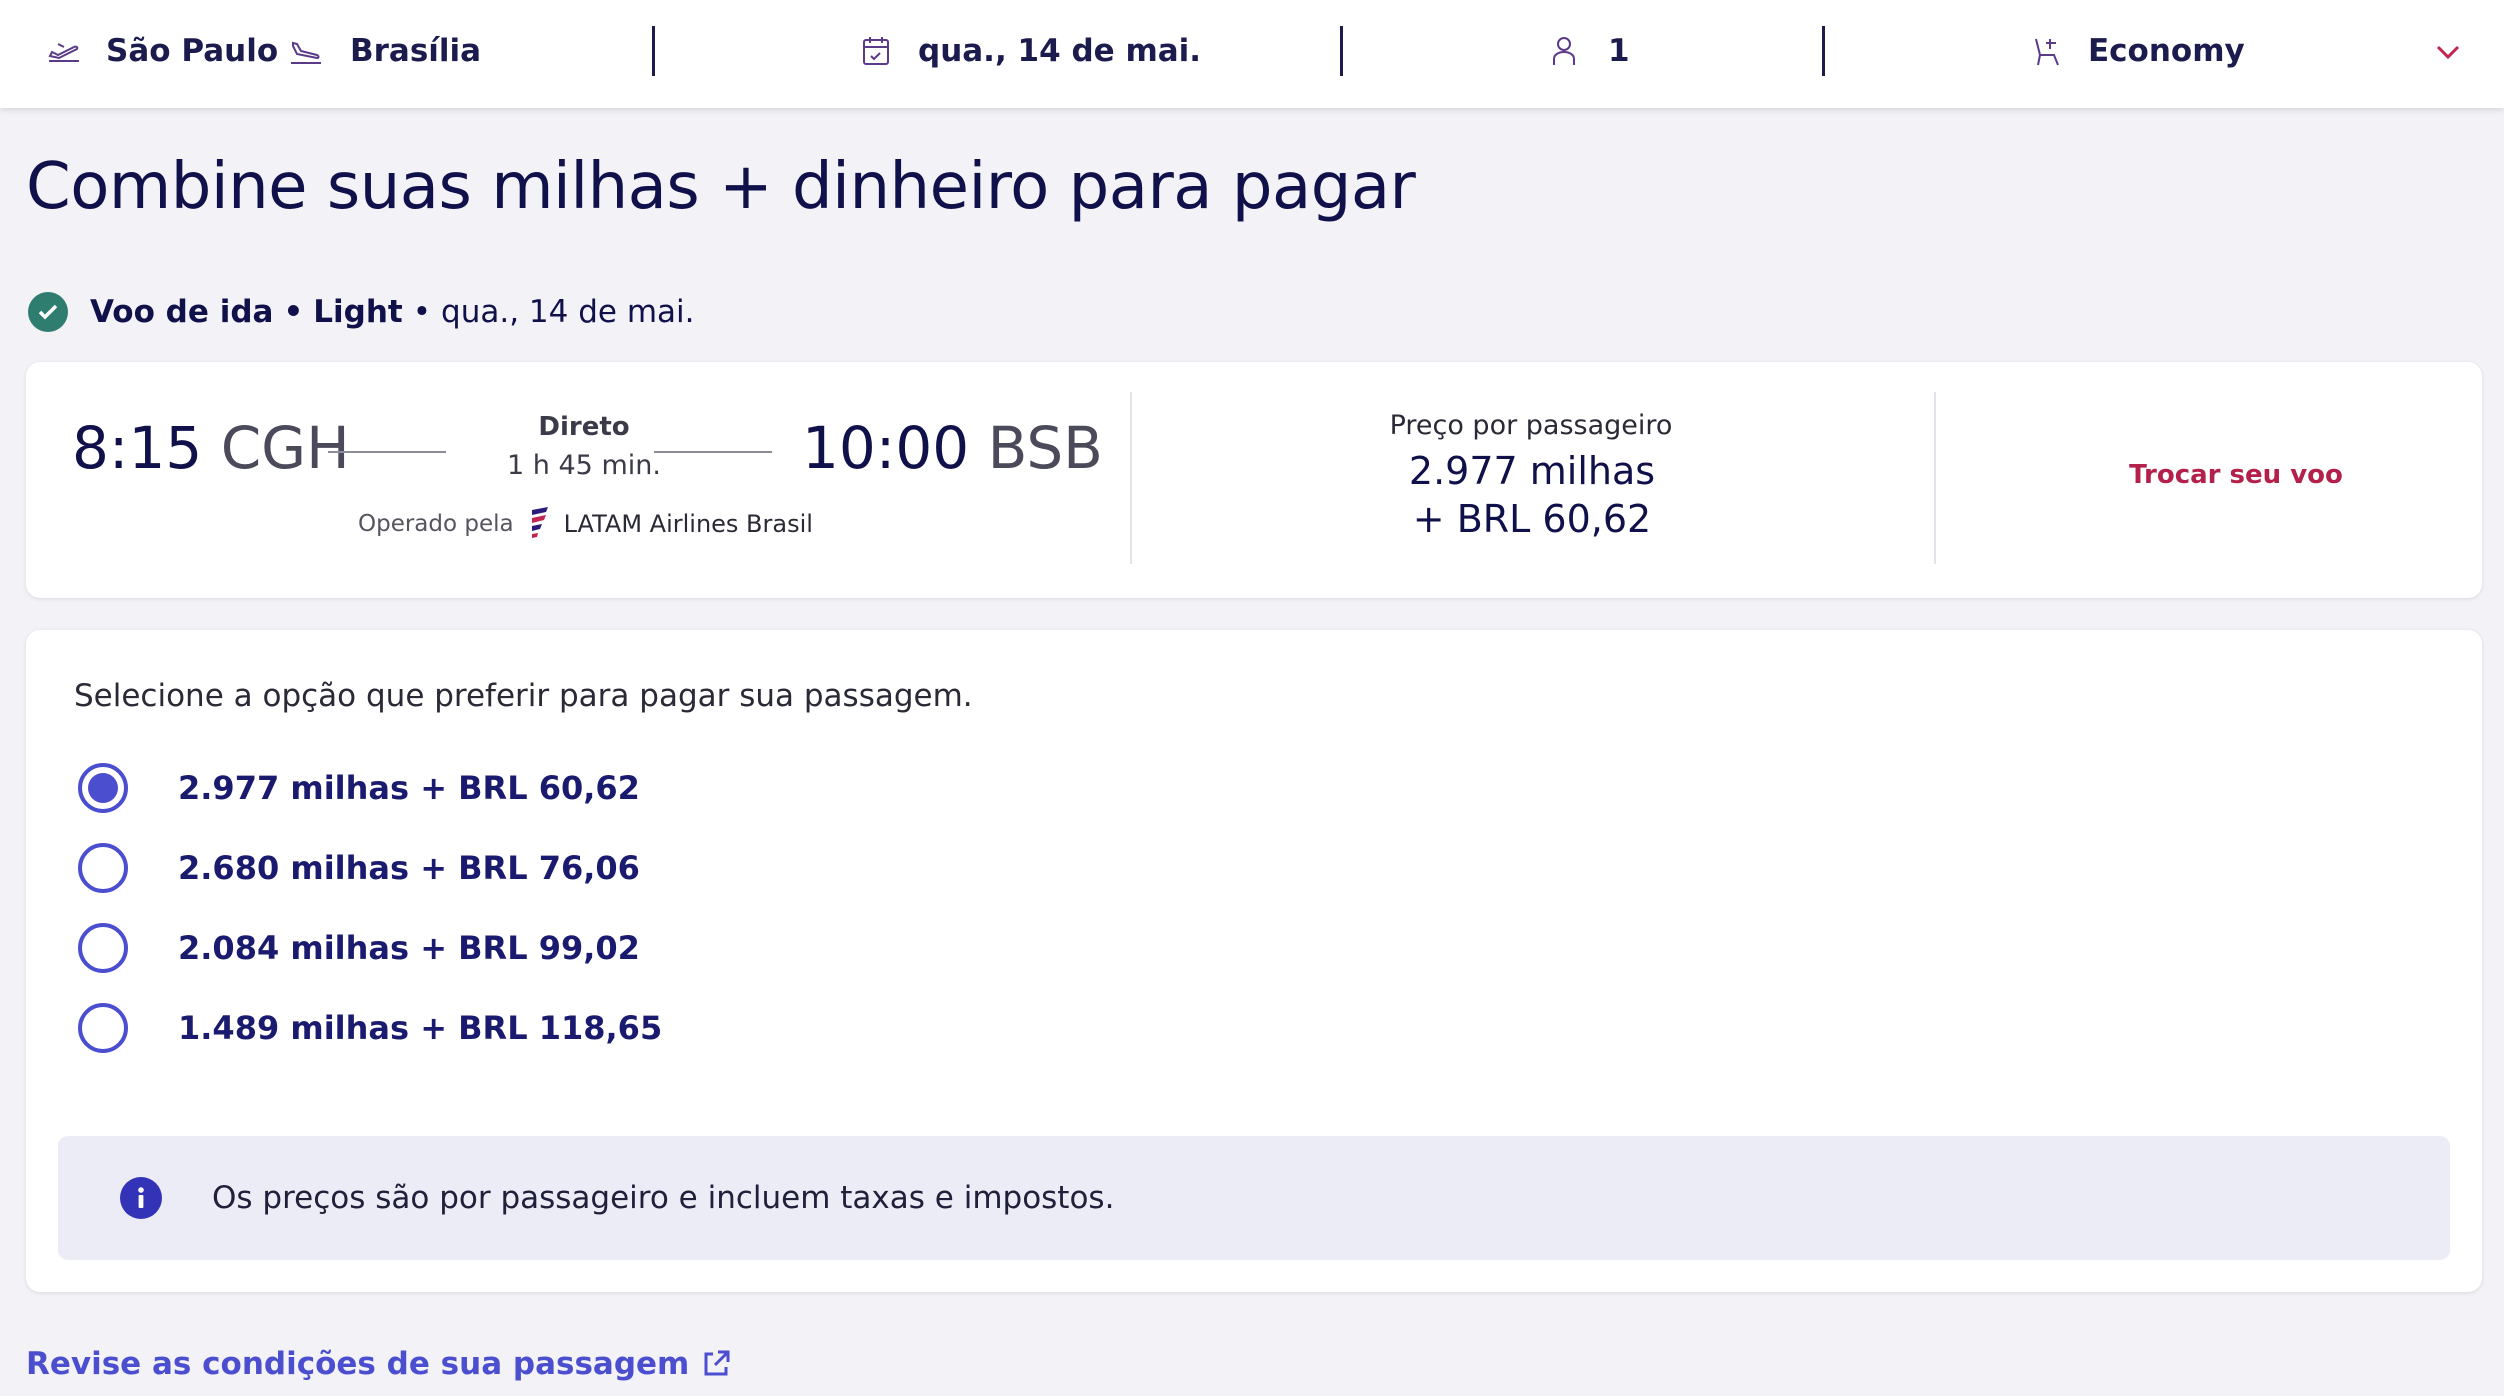  Describe the element at coordinates (1045, 448) in the screenshot. I see `arrival-airport: BSB` at that location.